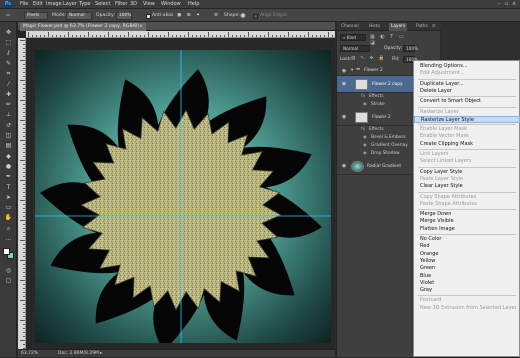 This screenshot has width=520, height=358. I want to click on quick-mask-icon: ◎, so click(8, 270).